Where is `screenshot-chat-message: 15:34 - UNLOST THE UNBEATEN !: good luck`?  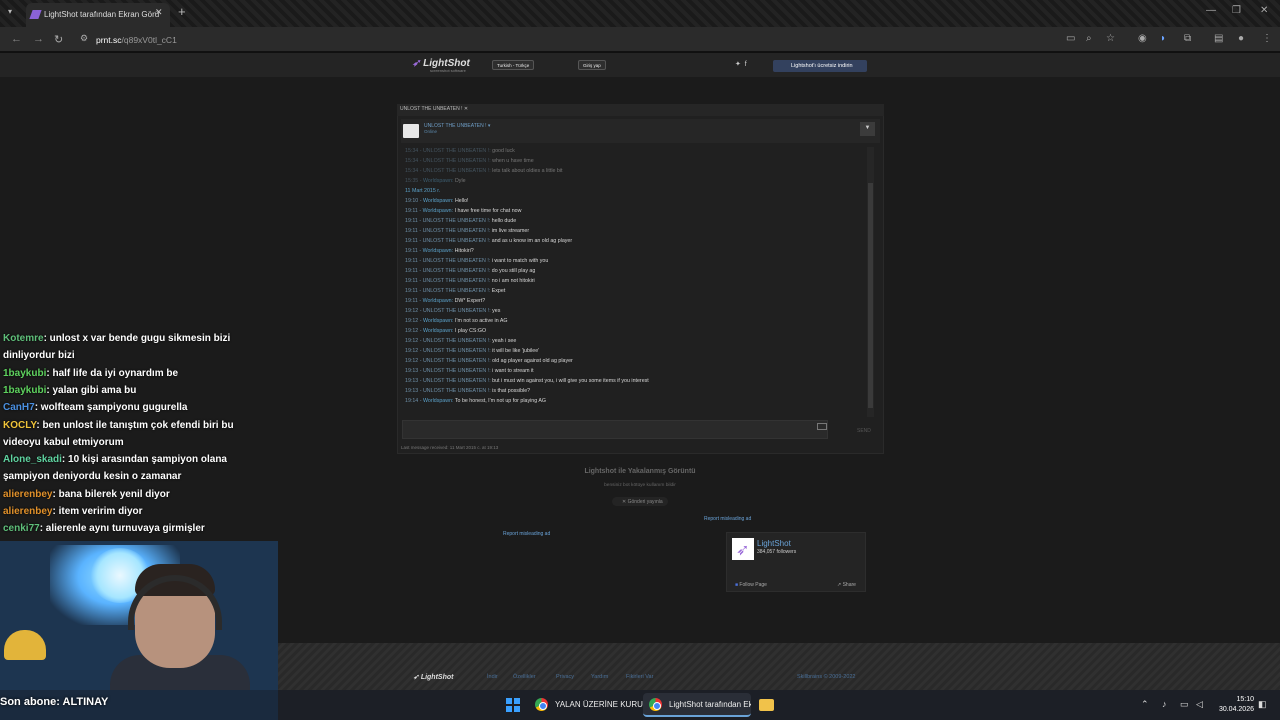
screenshot-chat-message: 15:34 - UNLOST THE UNBEATEN !: good luck is located at coordinates (460, 151).